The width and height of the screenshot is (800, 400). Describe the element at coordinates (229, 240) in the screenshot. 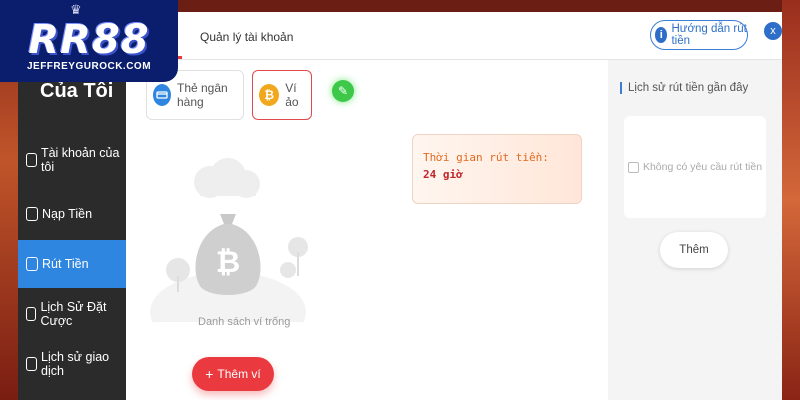

I see `empty-wallet-illustration: ₿` at that location.